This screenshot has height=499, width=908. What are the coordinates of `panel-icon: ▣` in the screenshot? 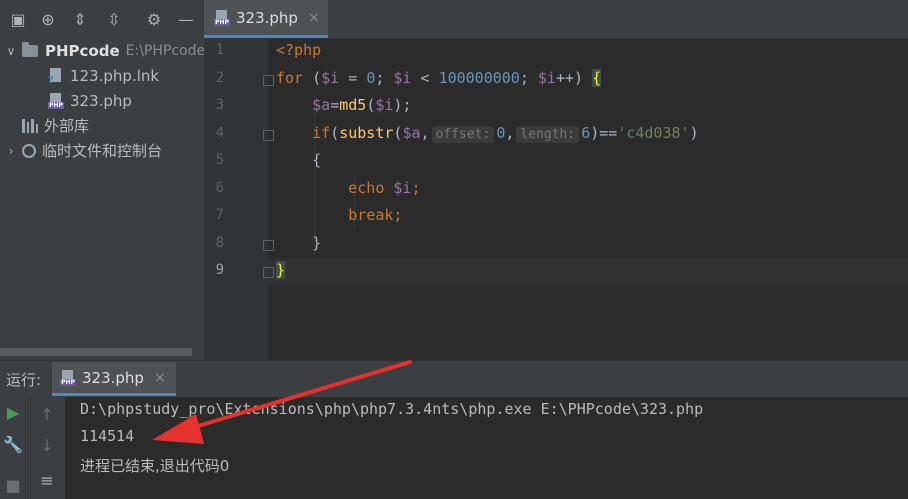 It's located at (18, 19).